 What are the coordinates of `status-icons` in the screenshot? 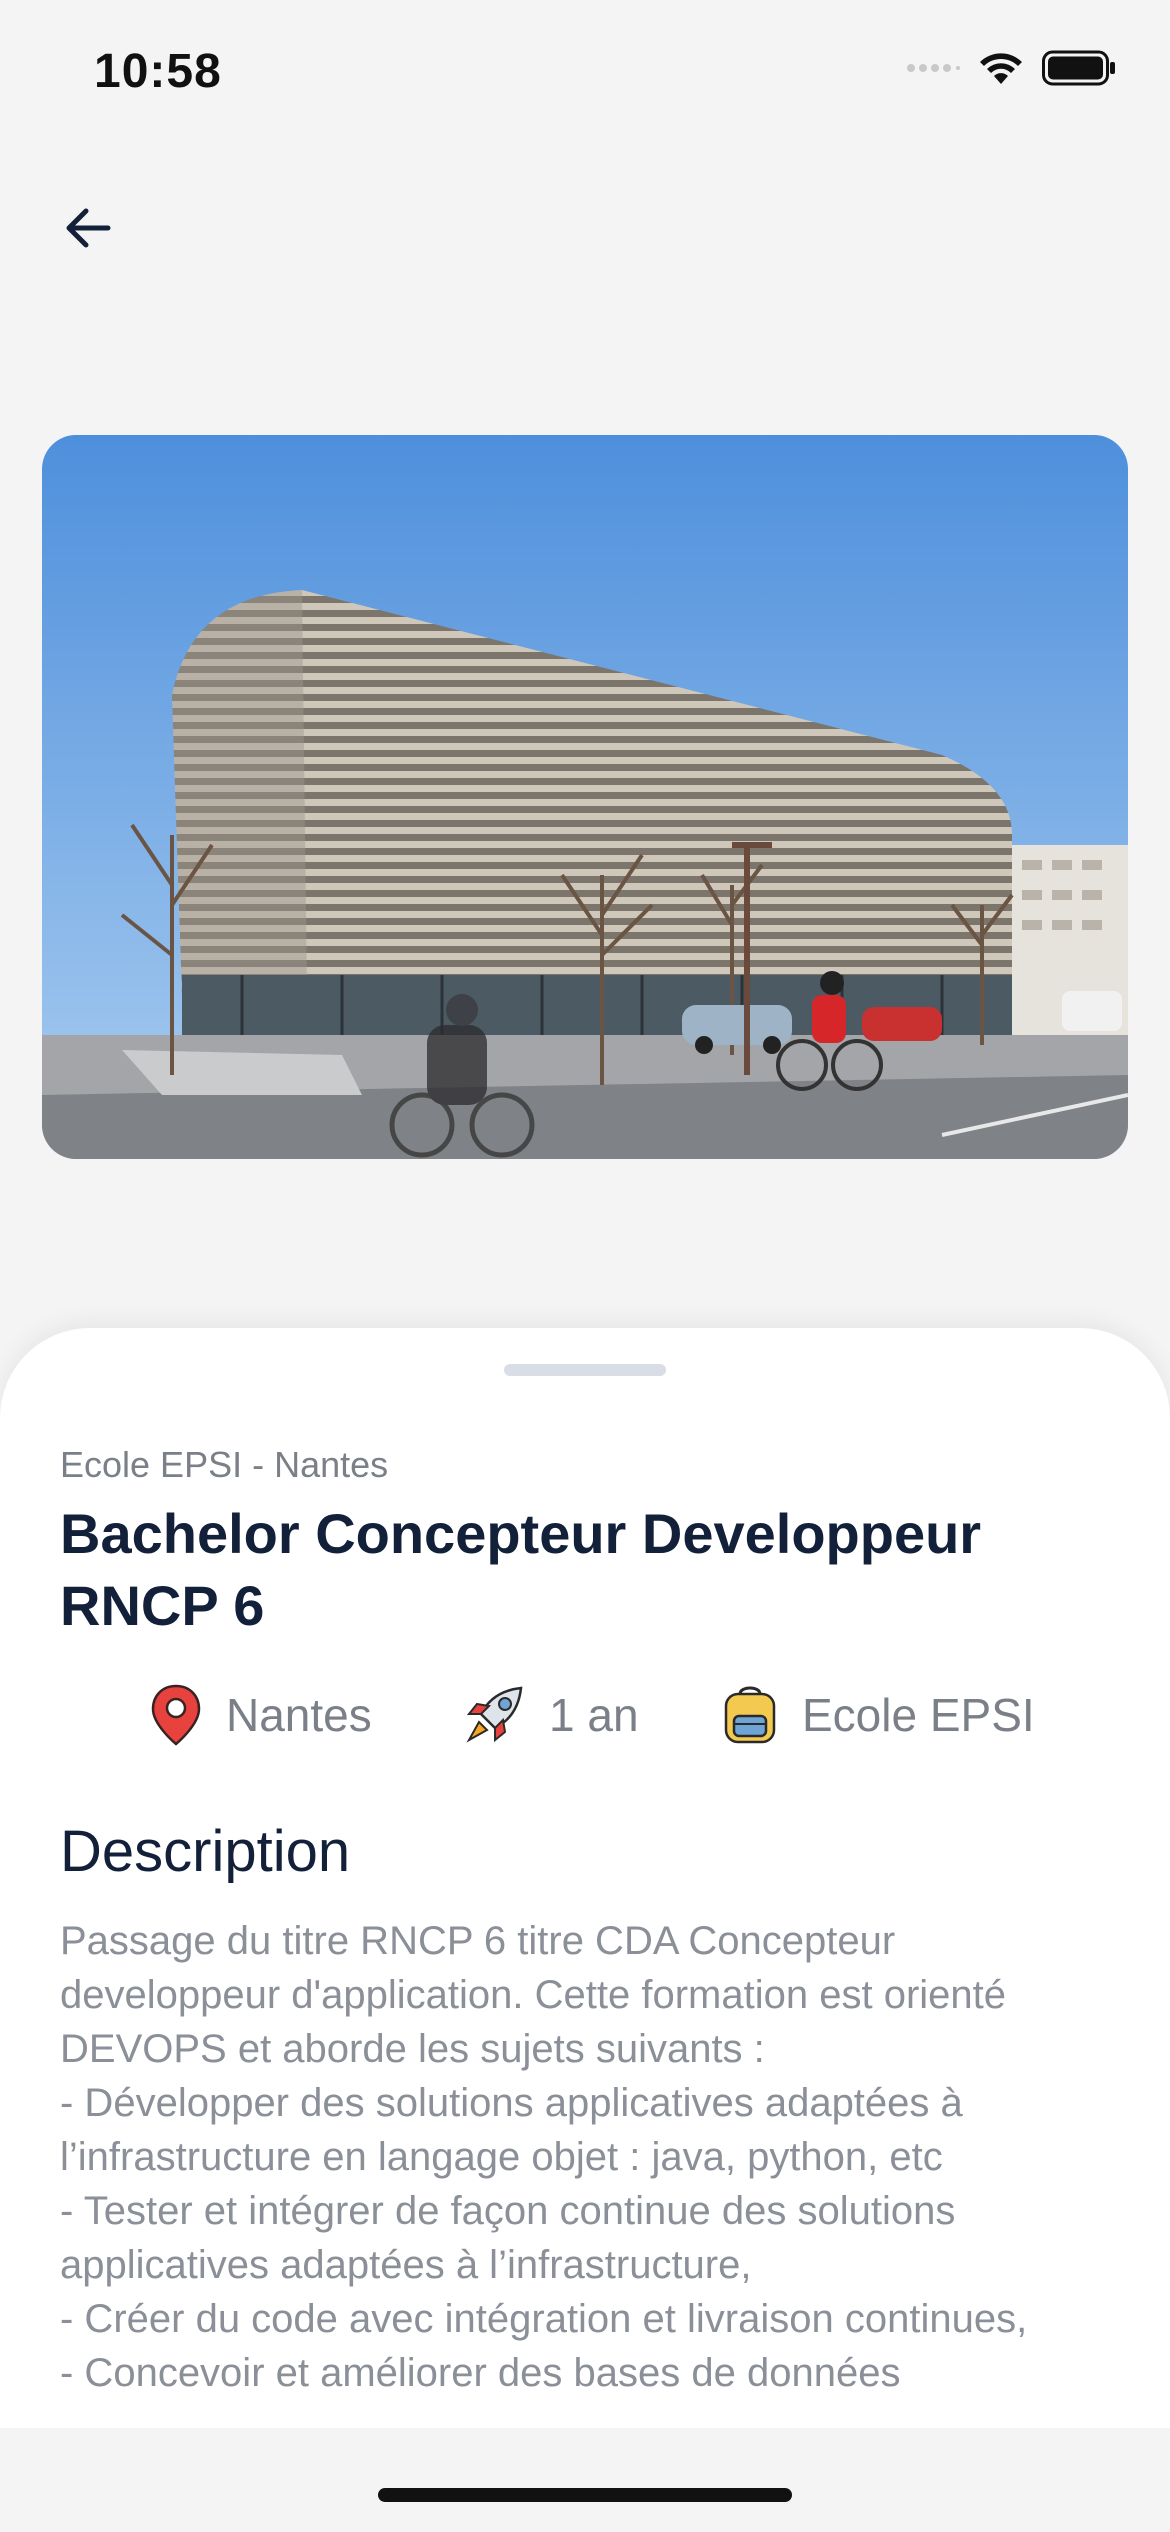 It's located at (1011, 68).